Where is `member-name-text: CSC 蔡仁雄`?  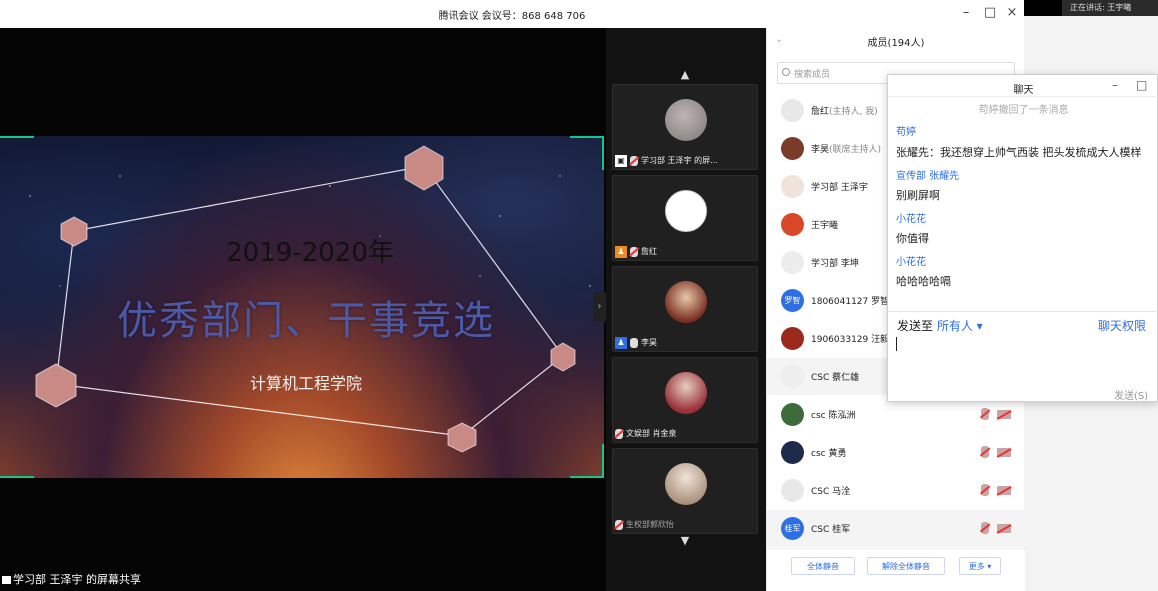 member-name-text: CSC 蔡仁雄 is located at coordinates (835, 378).